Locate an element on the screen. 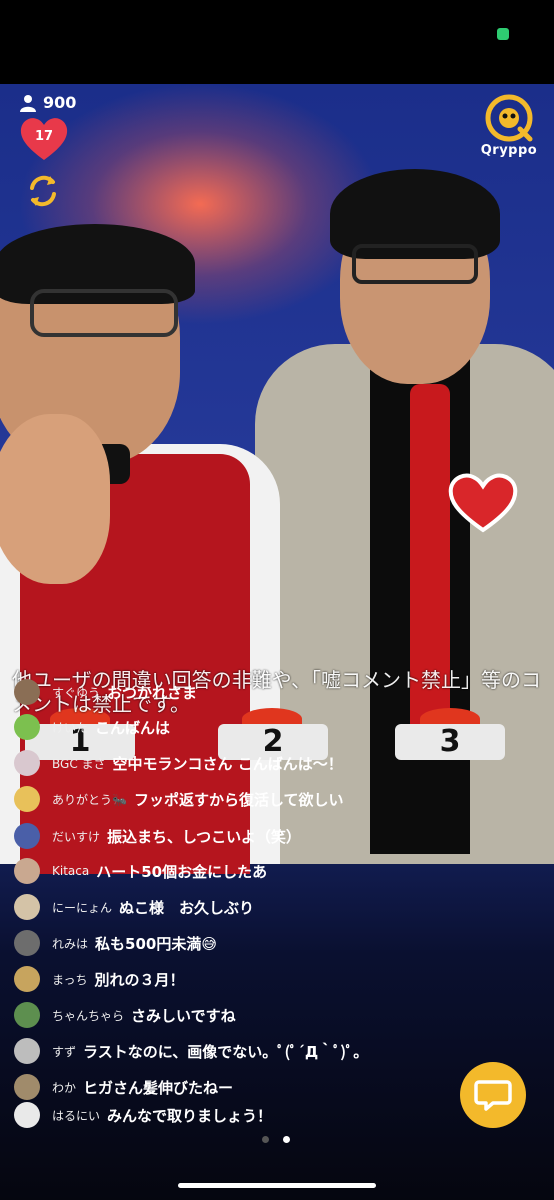  comment-row: だいすけ 振込まち、しつこいよ（笑） is located at coordinates (157, 836).